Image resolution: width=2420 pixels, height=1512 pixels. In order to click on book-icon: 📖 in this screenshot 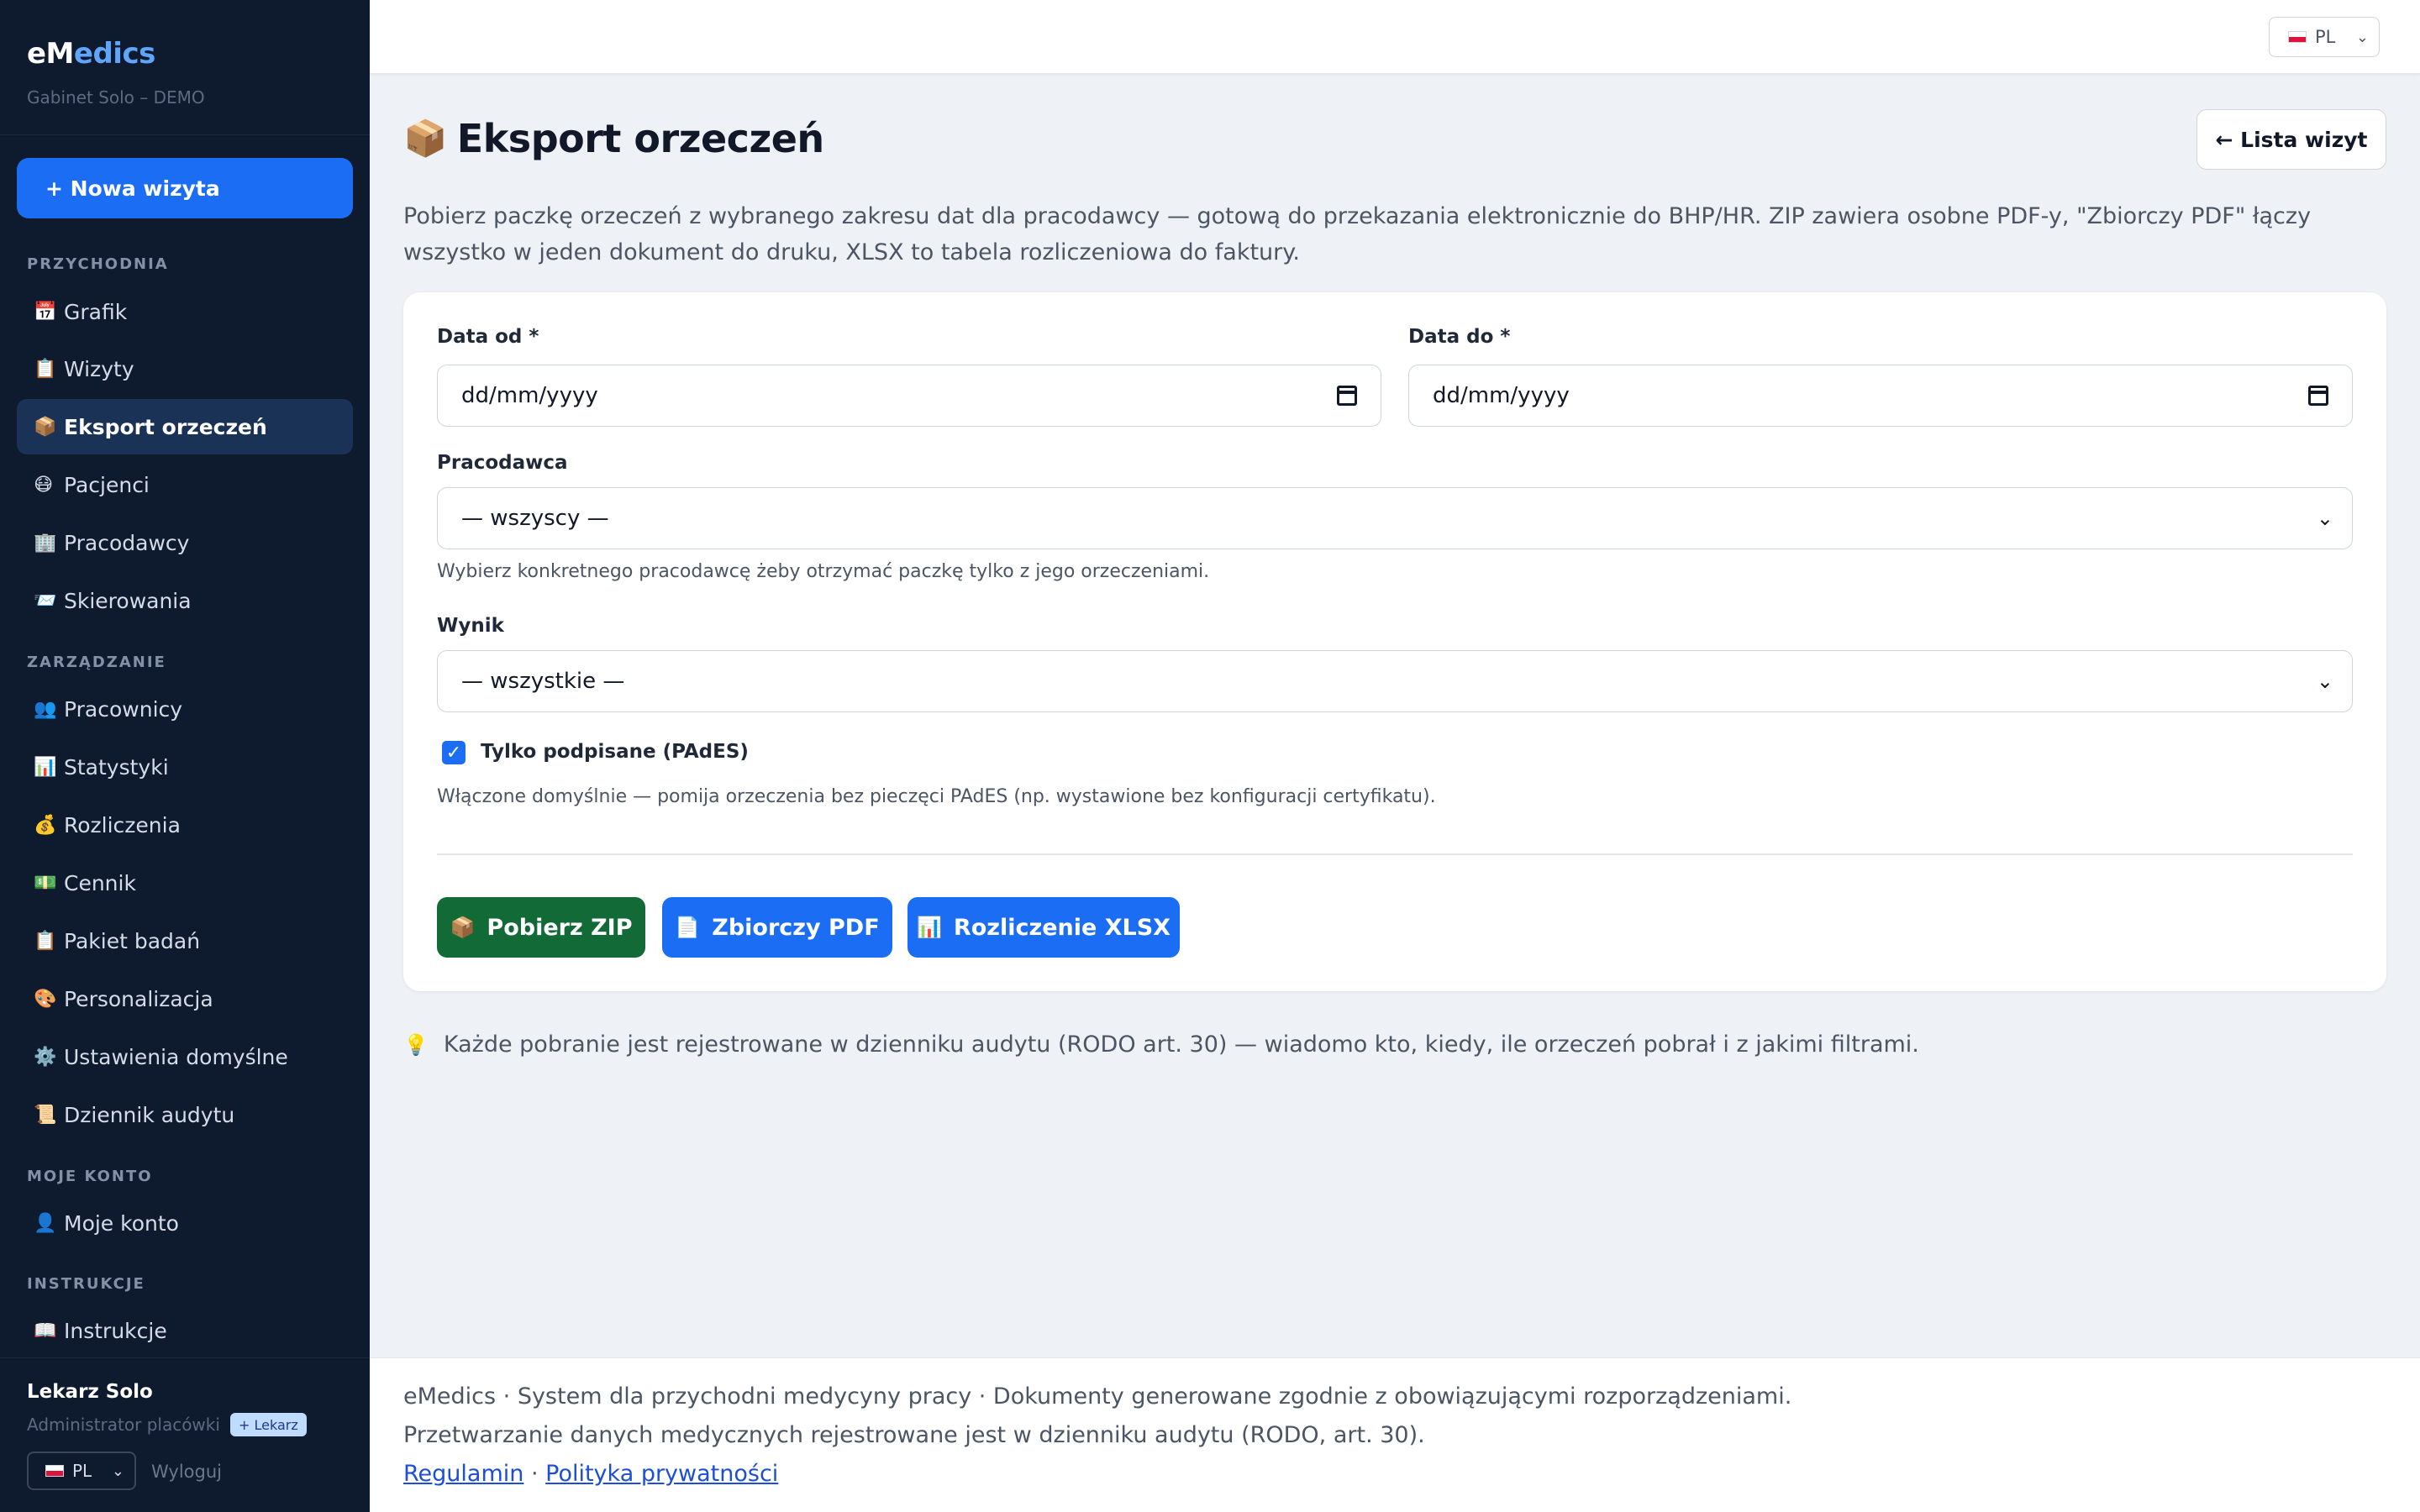, I will do `click(45, 1330)`.